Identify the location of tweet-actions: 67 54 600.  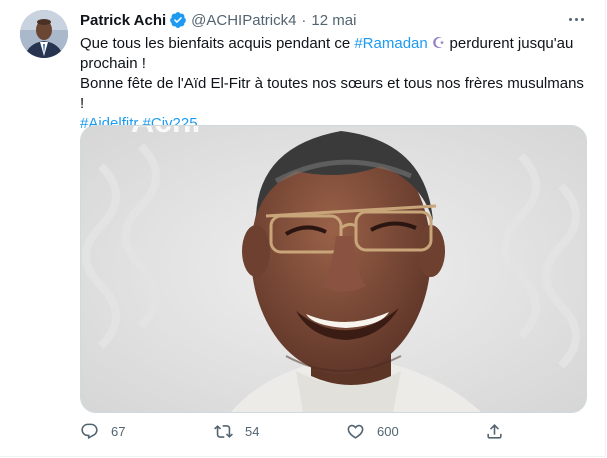
(295, 433).